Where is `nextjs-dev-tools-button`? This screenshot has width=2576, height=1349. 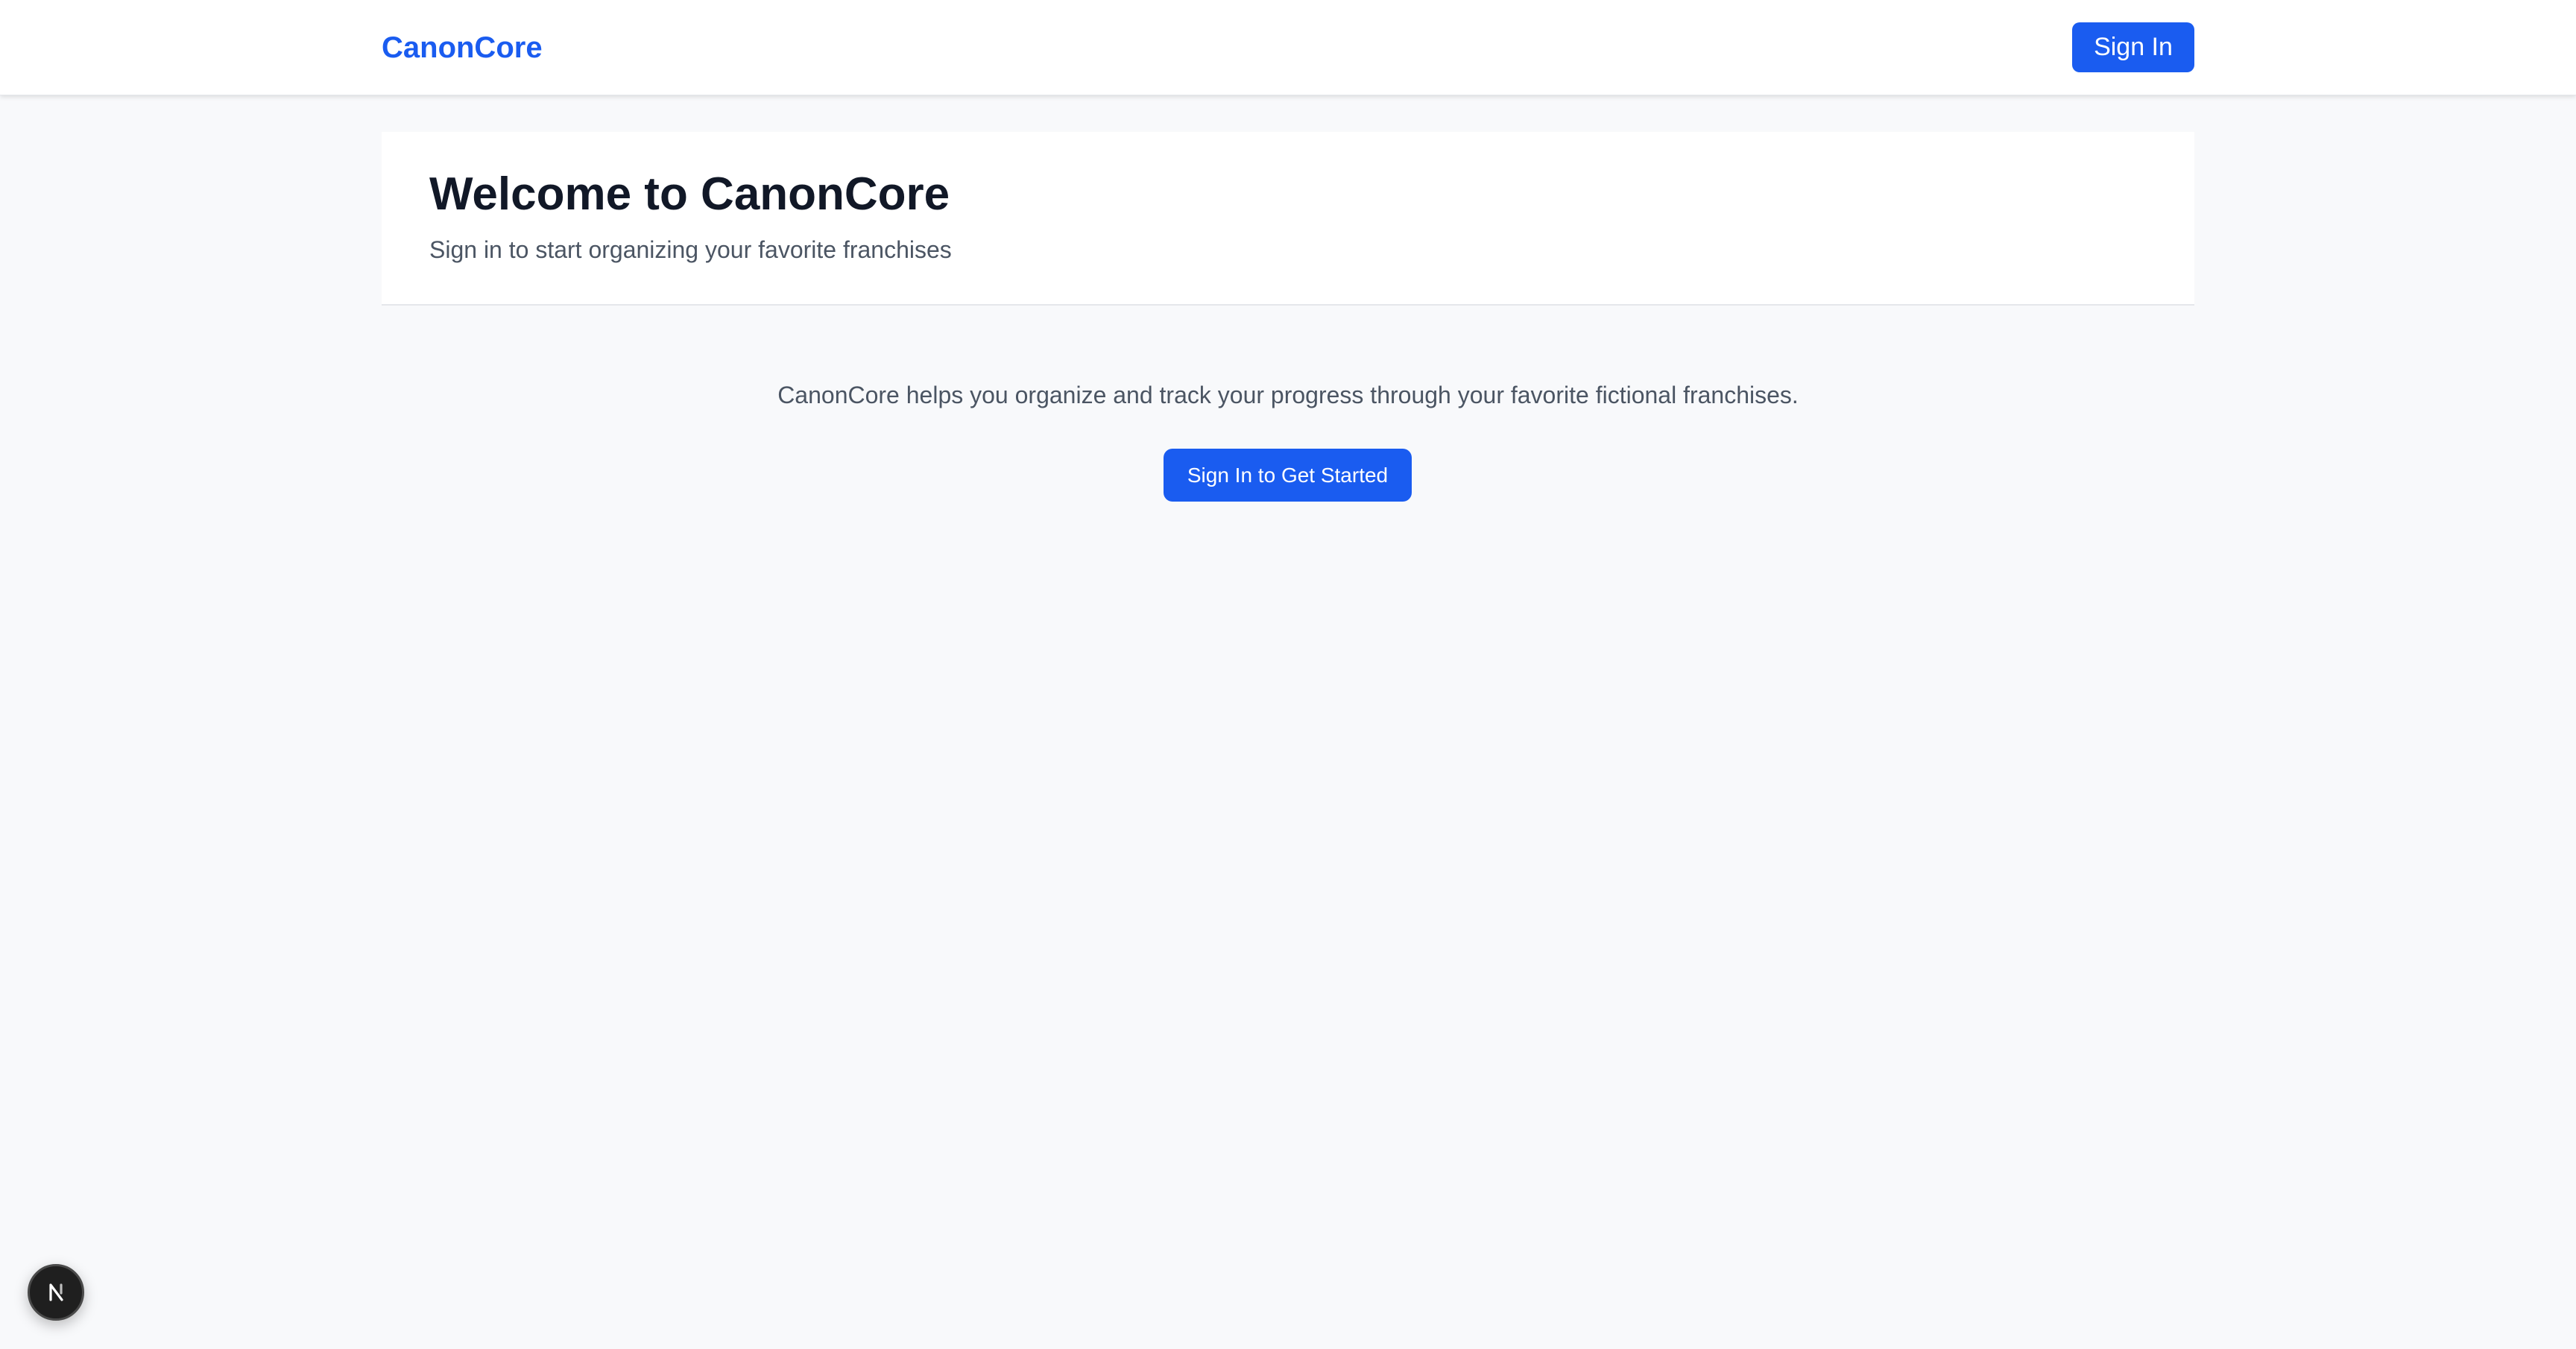
nextjs-dev-tools-button is located at coordinates (56, 1292).